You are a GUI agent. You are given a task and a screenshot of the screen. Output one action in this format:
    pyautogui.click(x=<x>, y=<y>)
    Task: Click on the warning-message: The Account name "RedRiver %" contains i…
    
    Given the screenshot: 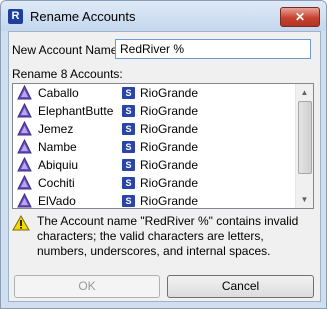 What is the action you would take?
    pyautogui.click(x=168, y=236)
    